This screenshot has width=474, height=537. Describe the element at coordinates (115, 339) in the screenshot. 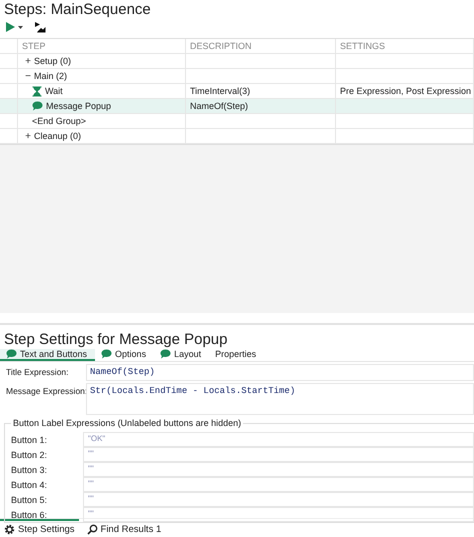

I see `panel-title: Step Settings for Message Popup` at that location.